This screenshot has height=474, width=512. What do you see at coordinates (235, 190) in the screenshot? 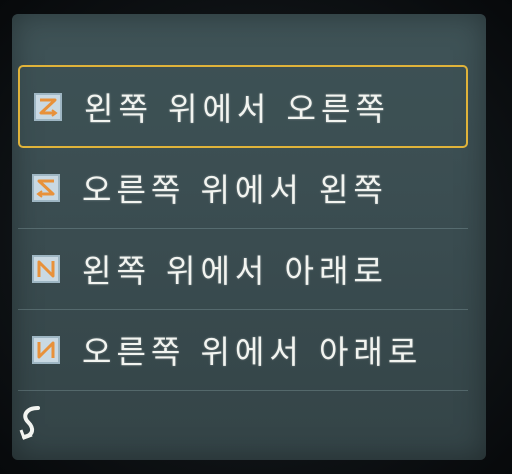
I see `menu-item-label: 오른쪽 위에서 왼쪽` at bounding box center [235, 190].